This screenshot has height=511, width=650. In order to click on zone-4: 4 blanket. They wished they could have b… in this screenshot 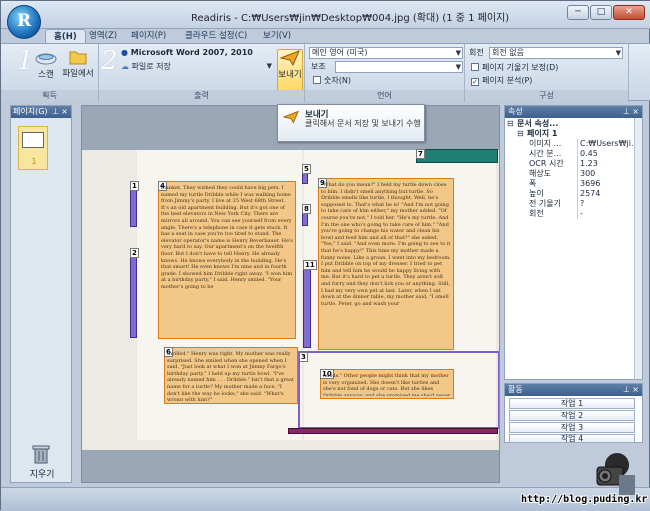, I will do `click(227, 260)`.